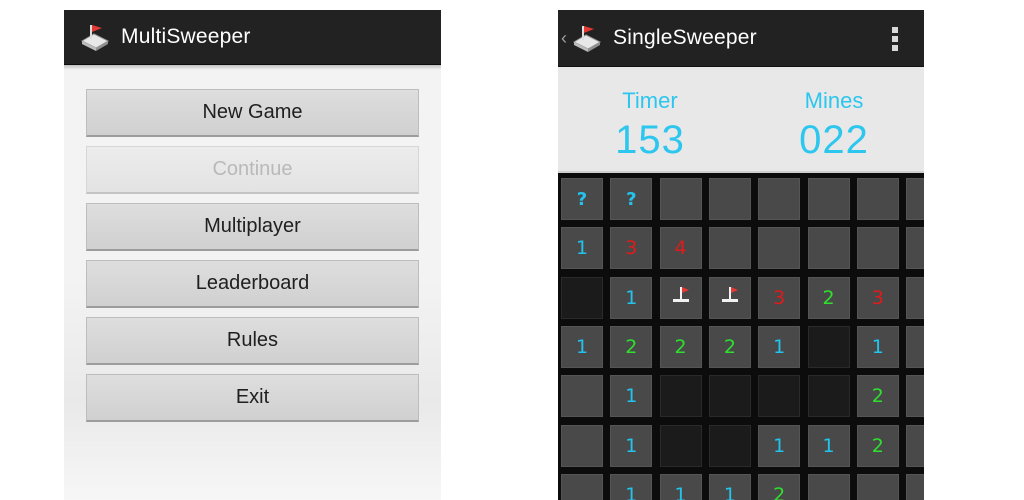 This screenshot has width=1024, height=500. I want to click on app-title: SingleSweeper, so click(685, 37).